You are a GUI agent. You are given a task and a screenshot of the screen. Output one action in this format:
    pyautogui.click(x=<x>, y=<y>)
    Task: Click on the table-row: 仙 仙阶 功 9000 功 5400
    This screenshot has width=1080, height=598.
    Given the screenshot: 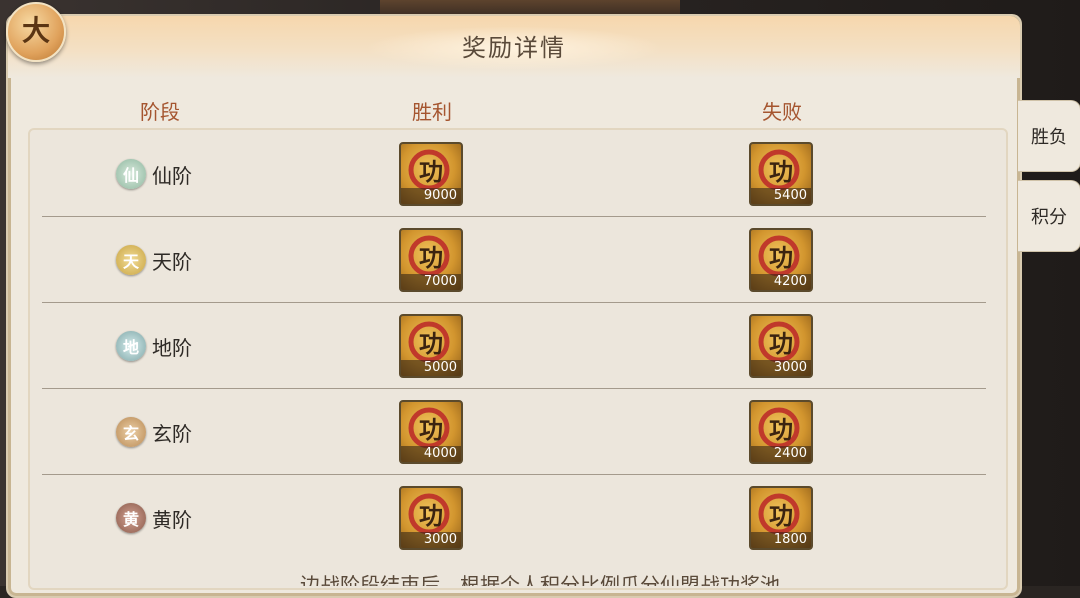 What is the action you would take?
    pyautogui.click(x=514, y=173)
    